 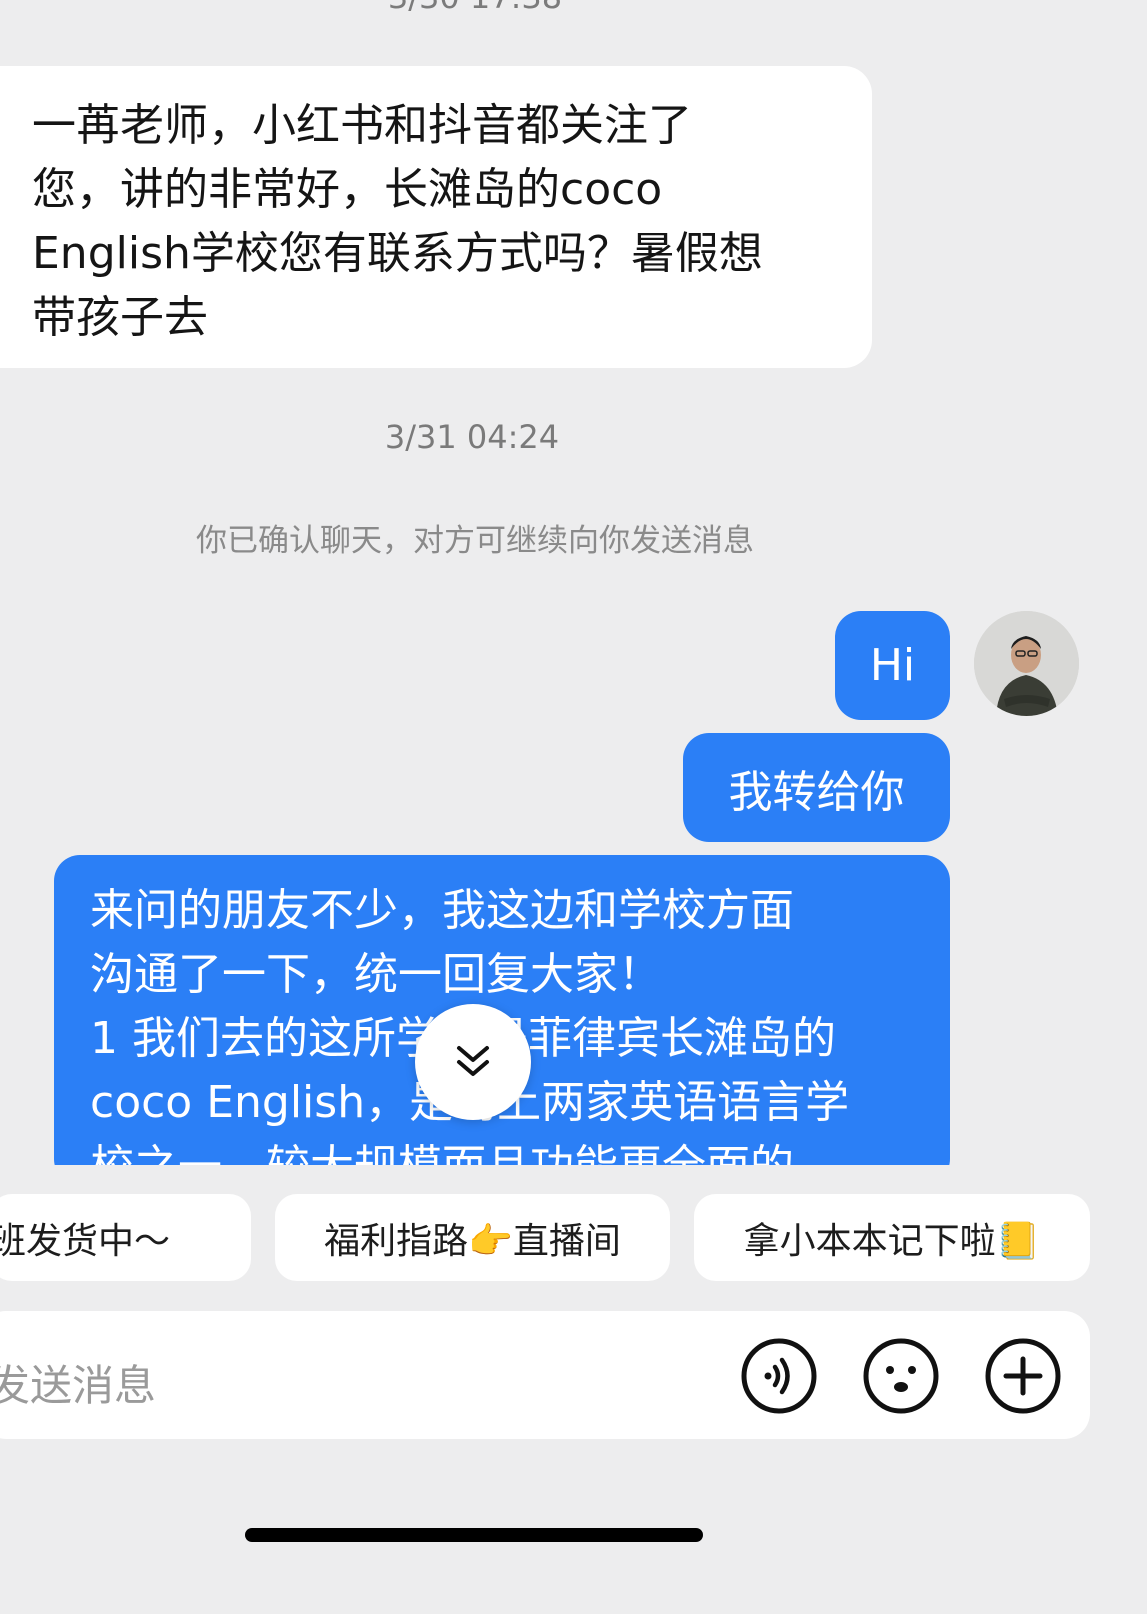 I want to click on incoming-message-line: 一苒老师，小红书和抖音都关注了, so click(x=362, y=125).